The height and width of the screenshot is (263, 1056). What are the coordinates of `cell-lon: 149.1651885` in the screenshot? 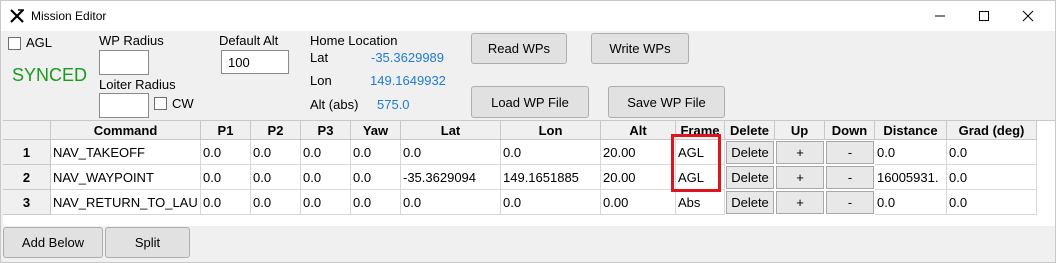 It's located at (551, 177).